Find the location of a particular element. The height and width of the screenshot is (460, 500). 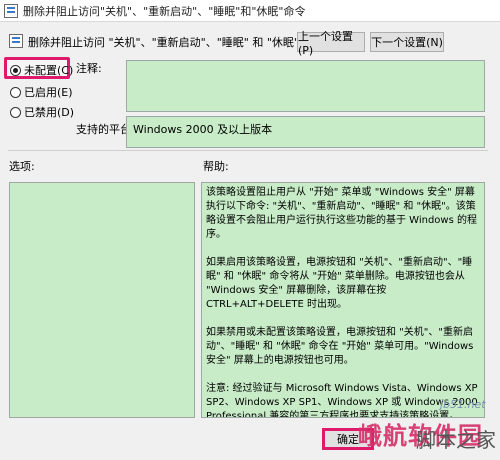

next-setting-button: 下一个设置(N) is located at coordinates (407, 42).